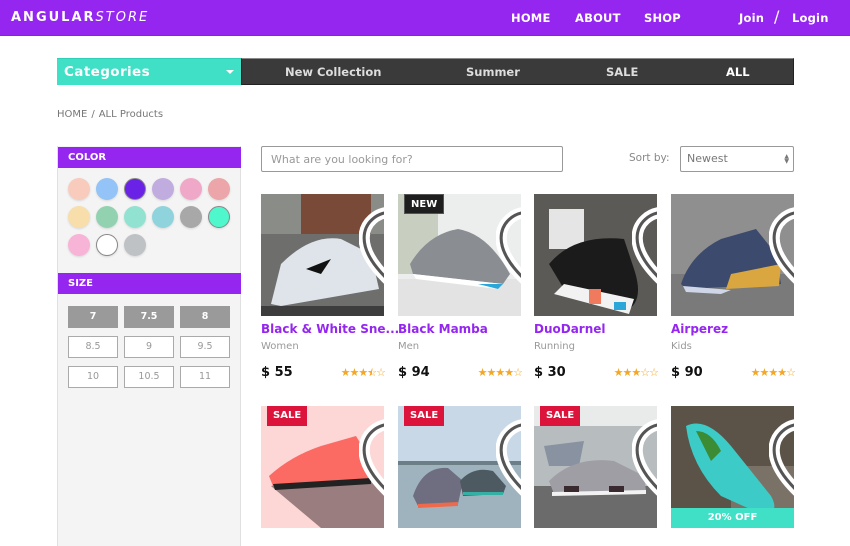  What do you see at coordinates (554, 346) in the screenshot?
I see `product-category: Running` at bounding box center [554, 346].